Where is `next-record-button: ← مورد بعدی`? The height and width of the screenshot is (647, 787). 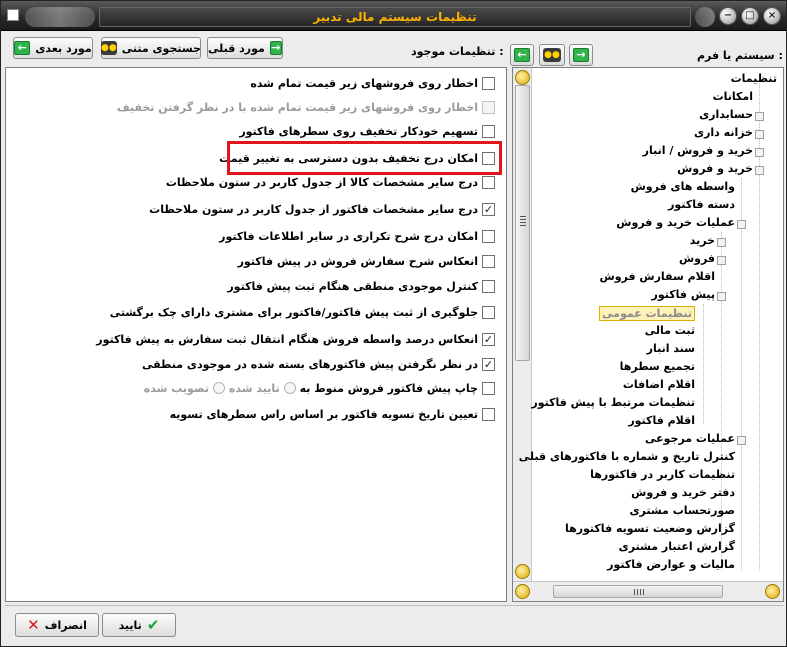 next-record-button: ← مورد بعدی is located at coordinates (53, 48).